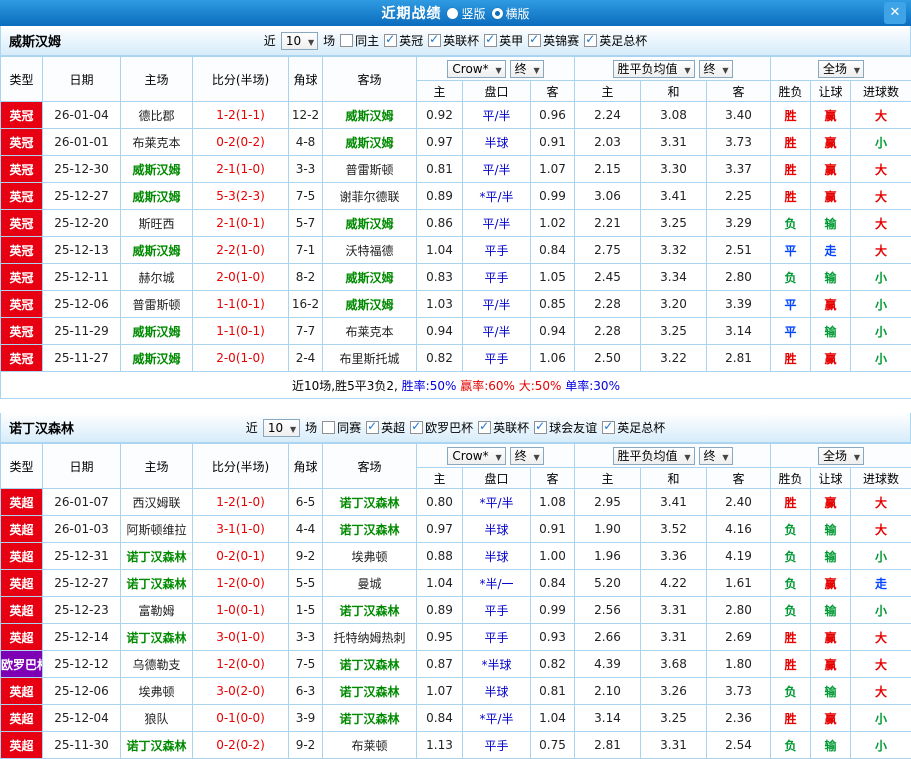 The height and width of the screenshot is (759, 911). Describe the element at coordinates (503, 40) in the screenshot. I see `league-filter: 英甲` at that location.